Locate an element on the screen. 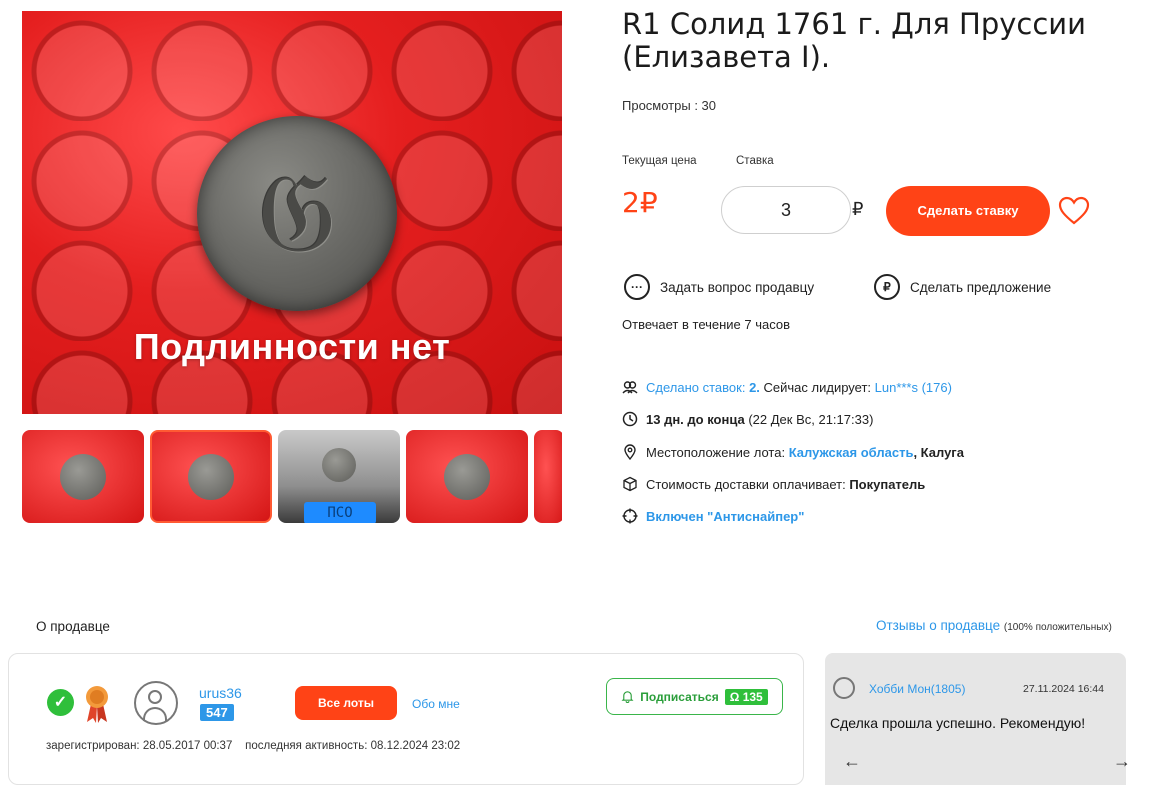  seller-rating-badge: 547 is located at coordinates (217, 712).